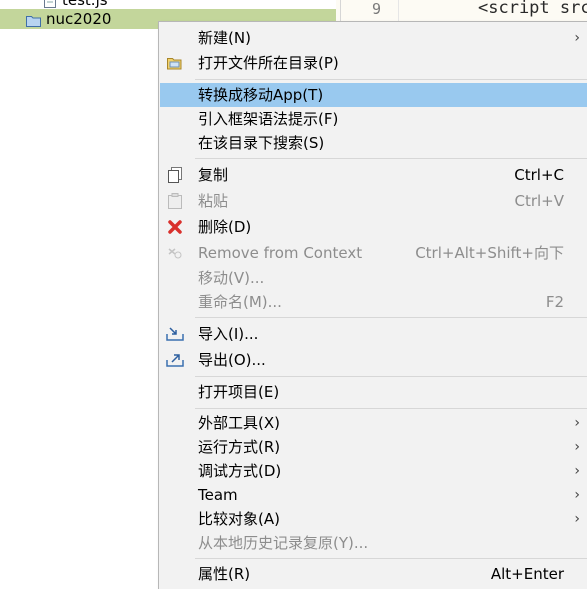  What do you see at coordinates (373, 119) in the screenshot?
I see `menu-item-framework-syntax-hints: 引入框架语法提示(F)` at bounding box center [373, 119].